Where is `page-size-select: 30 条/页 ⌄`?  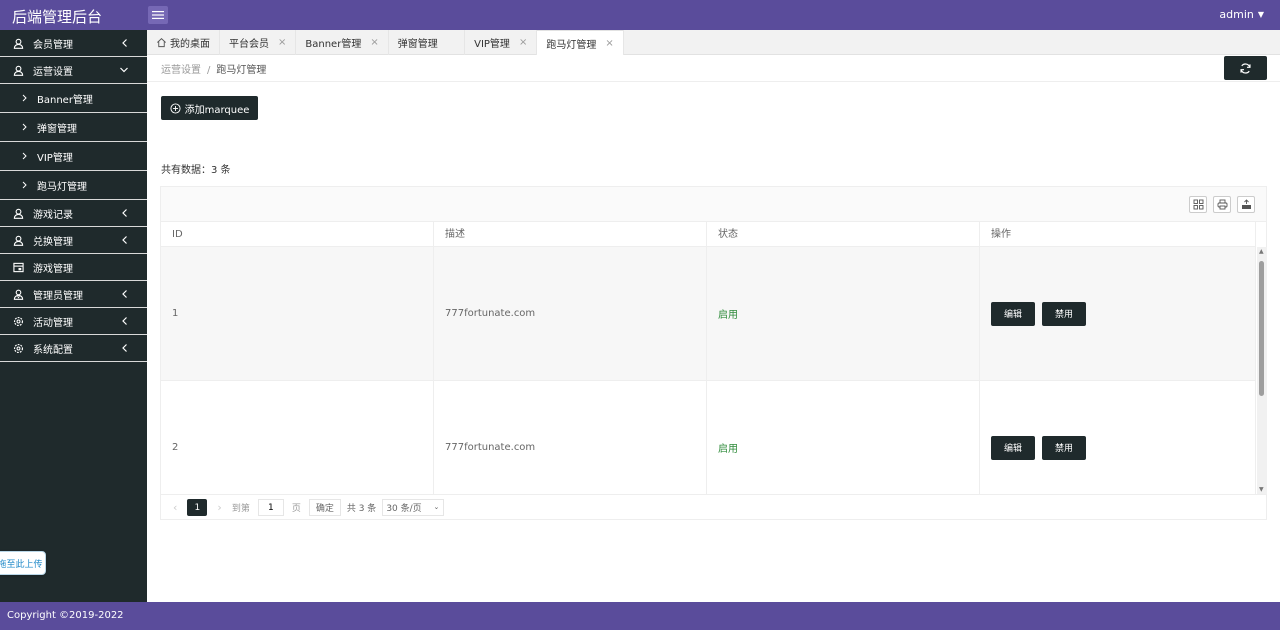
page-size-select: 30 条/页 ⌄ is located at coordinates (413, 507).